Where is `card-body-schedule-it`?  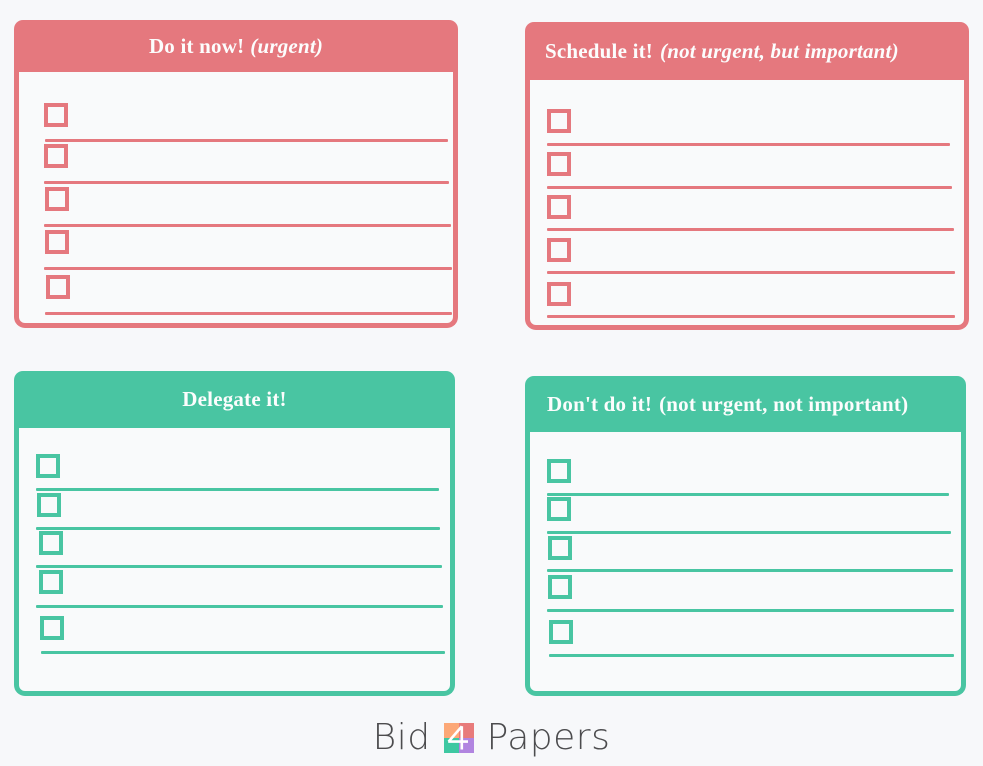 card-body-schedule-it is located at coordinates (747, 205).